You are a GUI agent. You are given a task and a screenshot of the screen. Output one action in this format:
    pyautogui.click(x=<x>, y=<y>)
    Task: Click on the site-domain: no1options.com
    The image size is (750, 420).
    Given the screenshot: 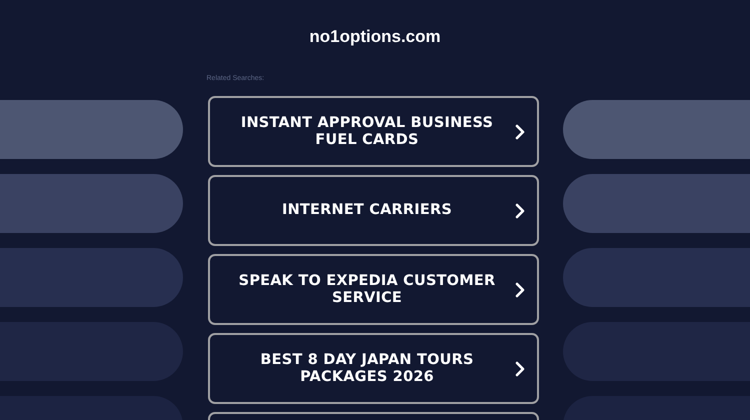 What is the action you would take?
    pyautogui.click(x=375, y=37)
    